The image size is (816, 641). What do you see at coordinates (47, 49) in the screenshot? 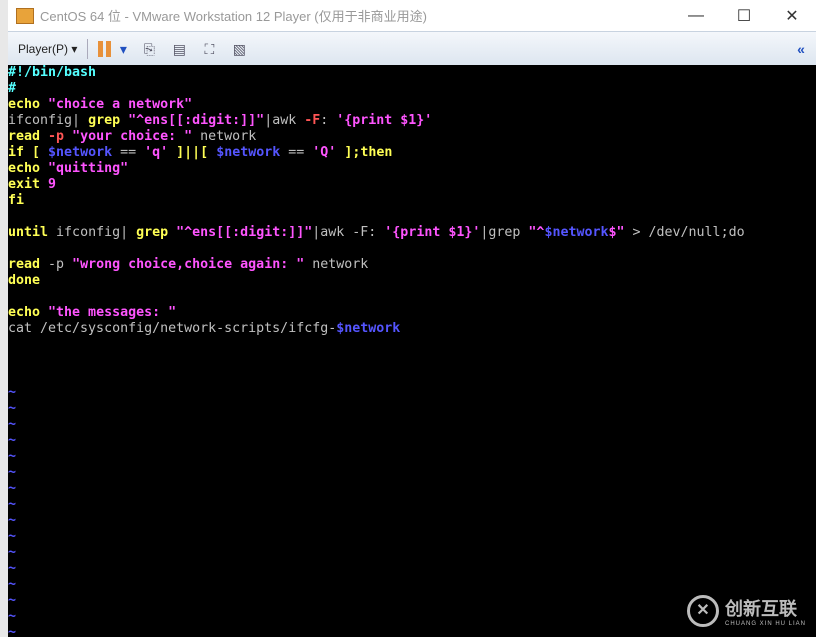
I see `player-menu: Player(P) ▾` at bounding box center [47, 49].